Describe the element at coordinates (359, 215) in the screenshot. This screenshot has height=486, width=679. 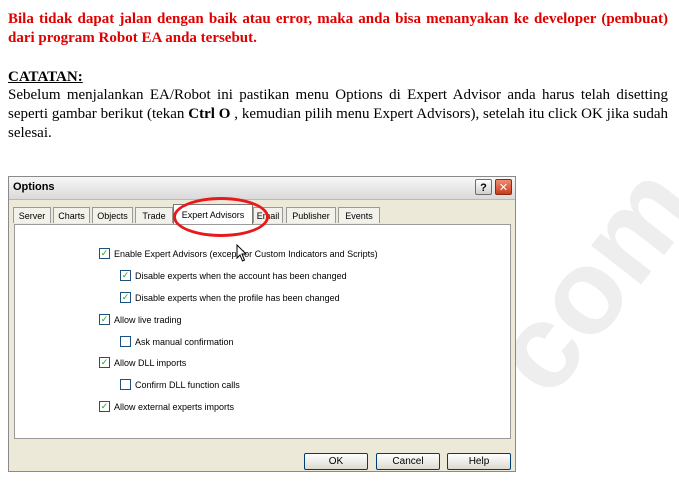
I see `tab-events: Events` at that location.